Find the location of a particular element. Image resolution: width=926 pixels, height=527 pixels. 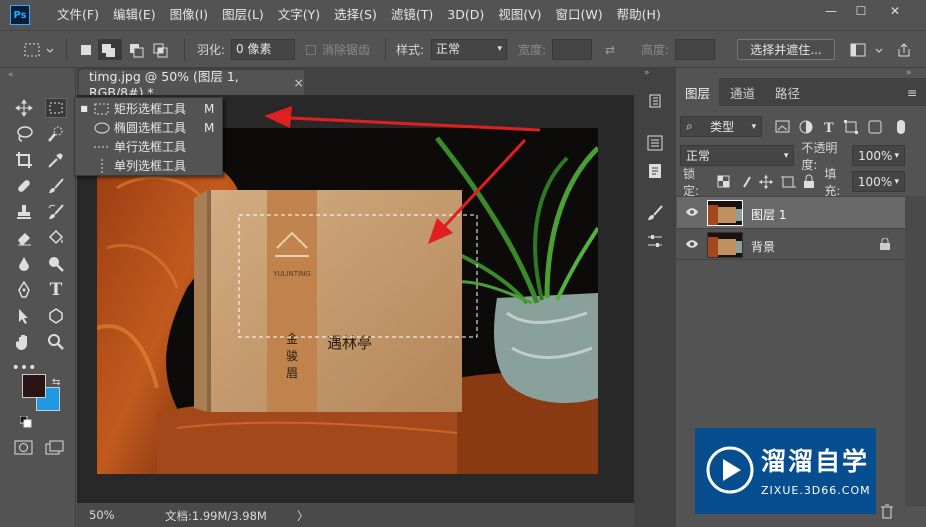

flyout-item-label: 矩形选框工具 is located at coordinates (150, 109).